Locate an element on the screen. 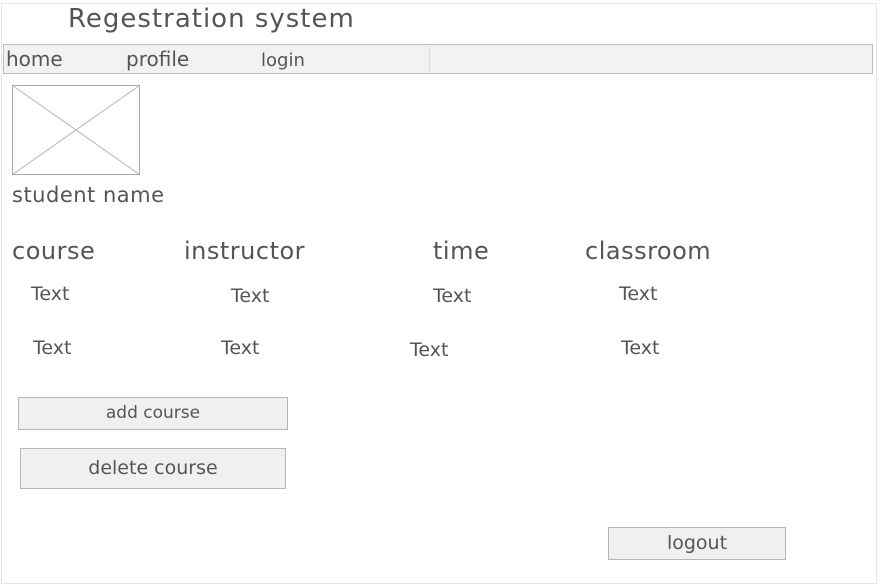  student-name: student name is located at coordinates (88, 195).